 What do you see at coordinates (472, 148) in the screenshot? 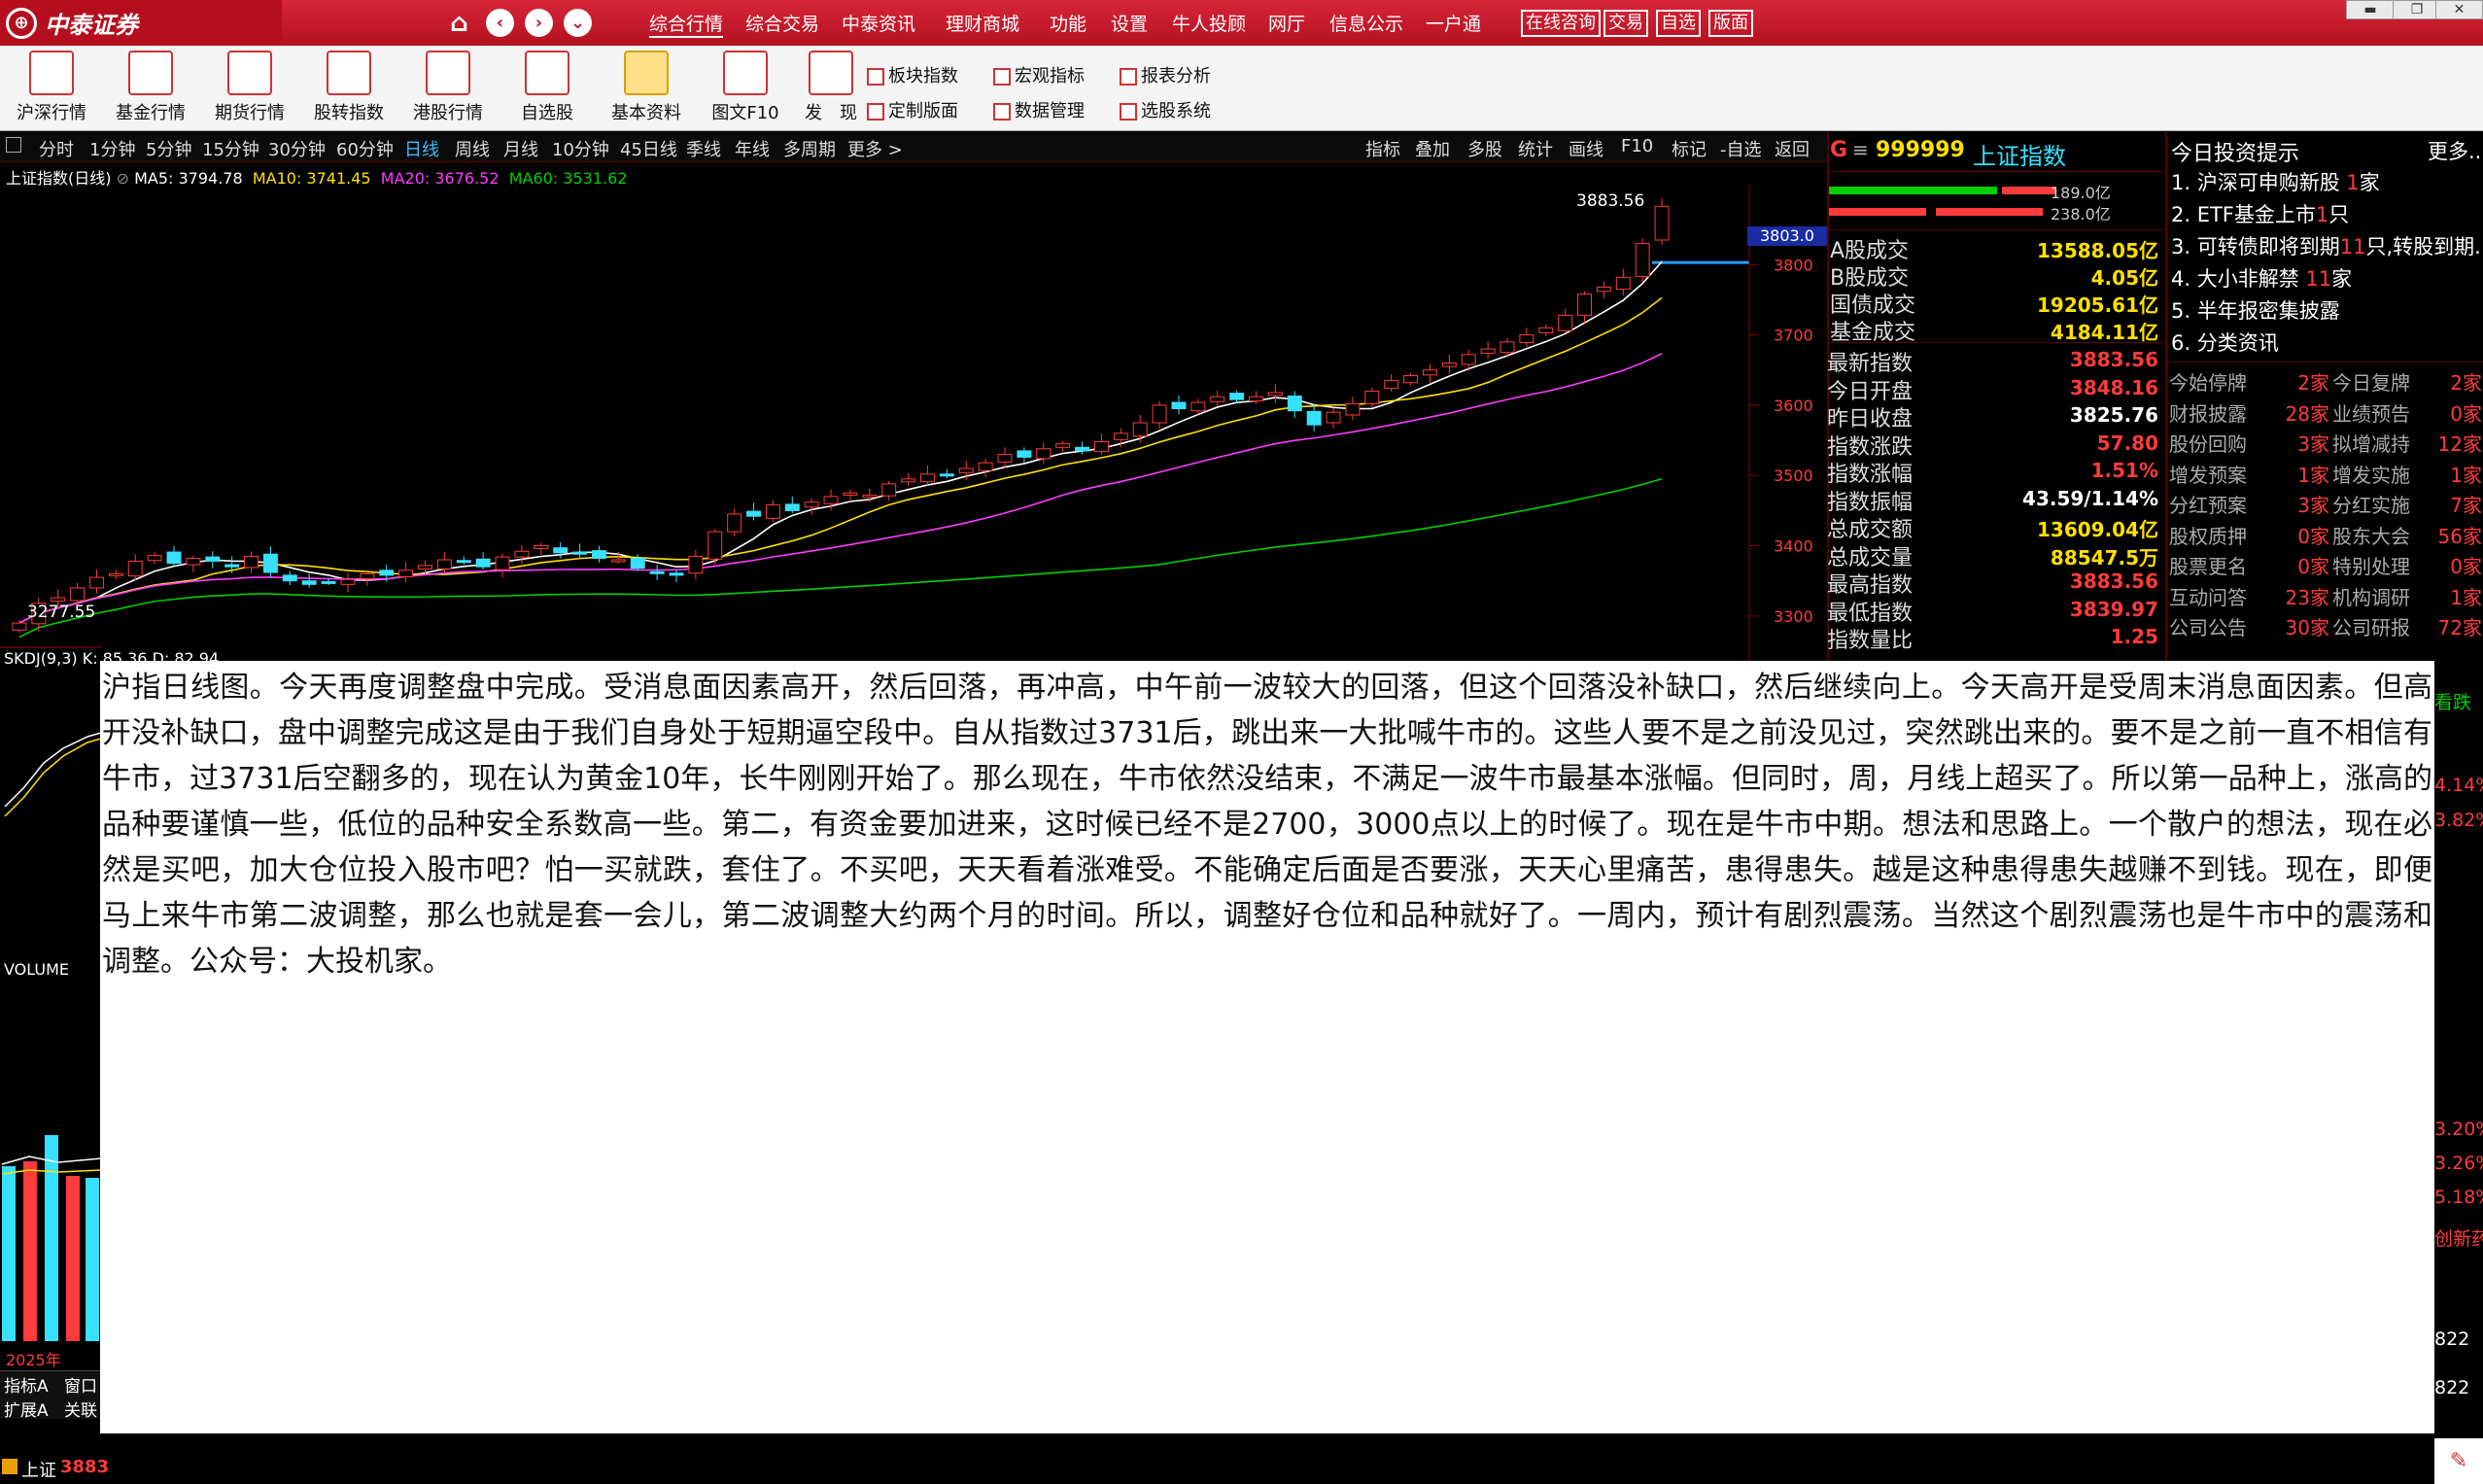
I see `period-tab: 周线` at bounding box center [472, 148].